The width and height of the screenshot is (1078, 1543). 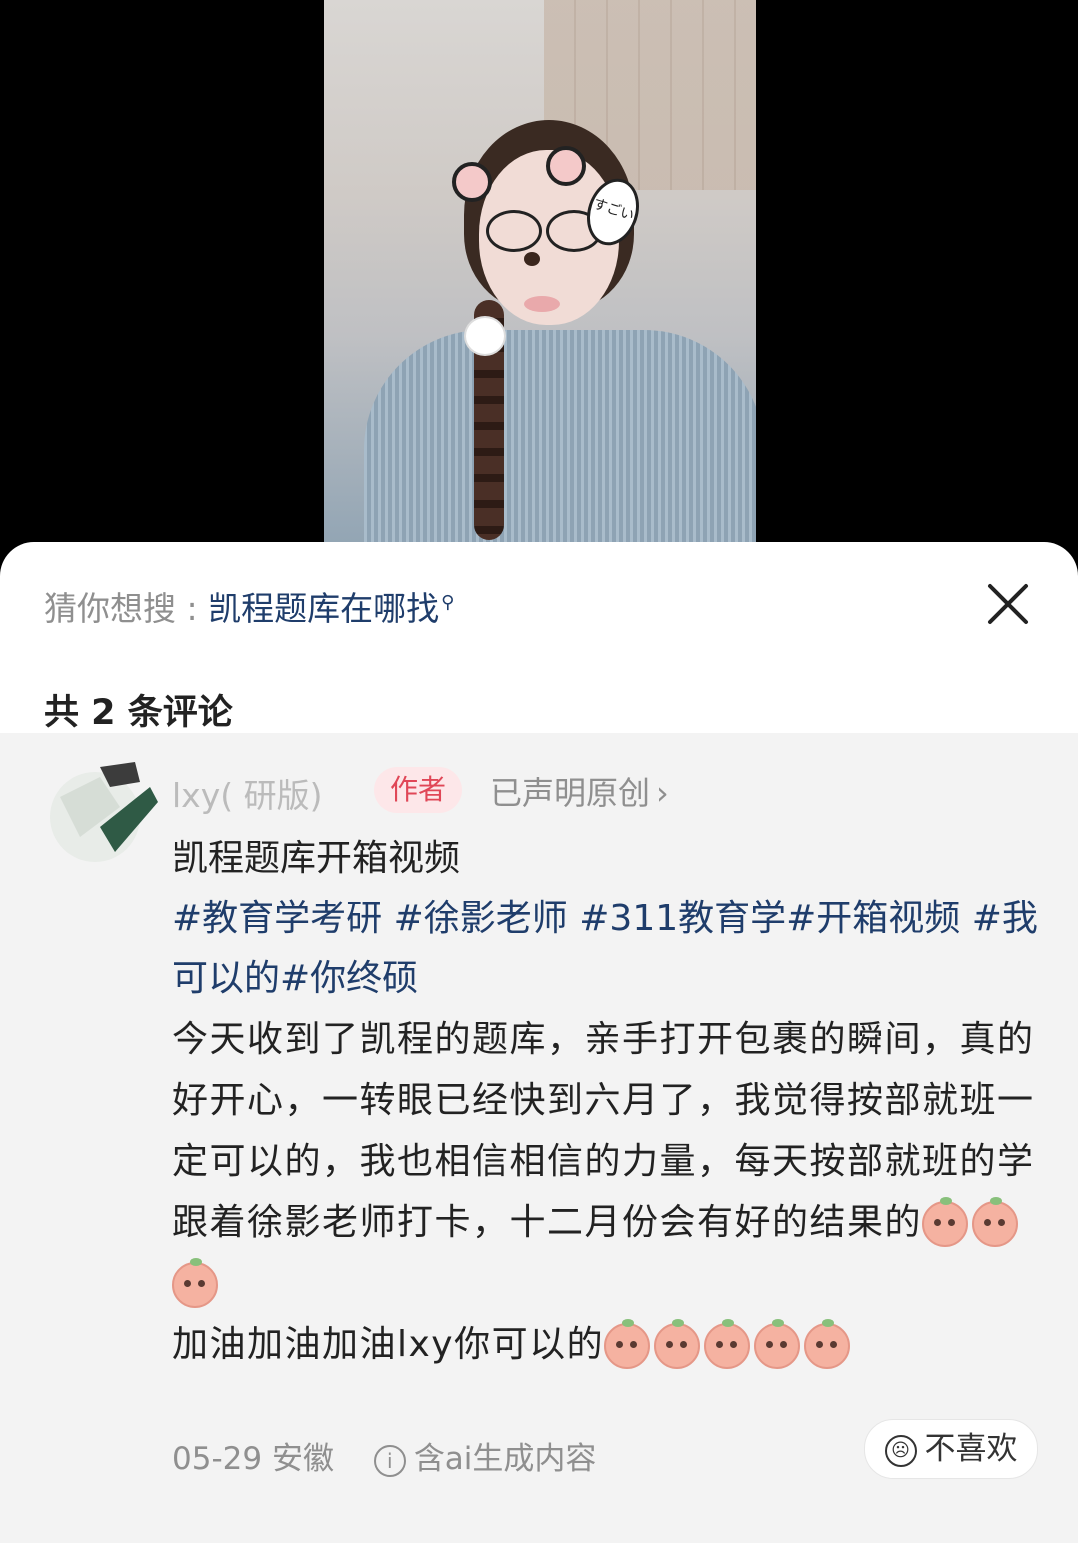 I want to click on hashtag-0: #教育学考研, so click(x=277, y=918).